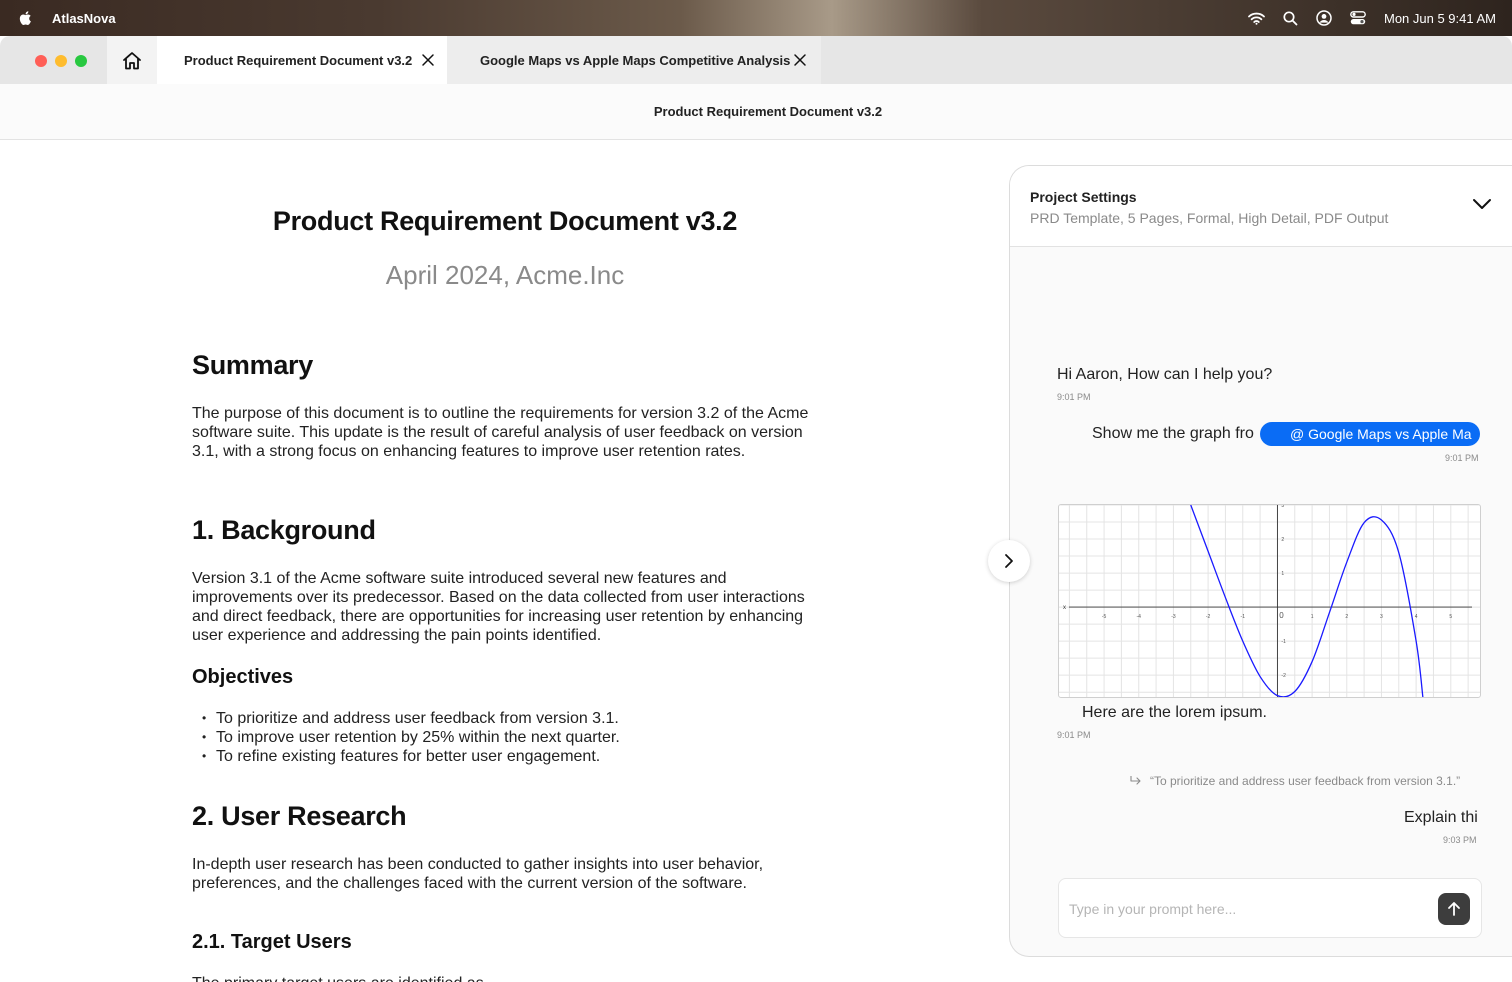 Image resolution: width=1512 pixels, height=982 pixels. Describe the element at coordinates (1139, 617) in the screenshot. I see `tick-label: -4` at that location.